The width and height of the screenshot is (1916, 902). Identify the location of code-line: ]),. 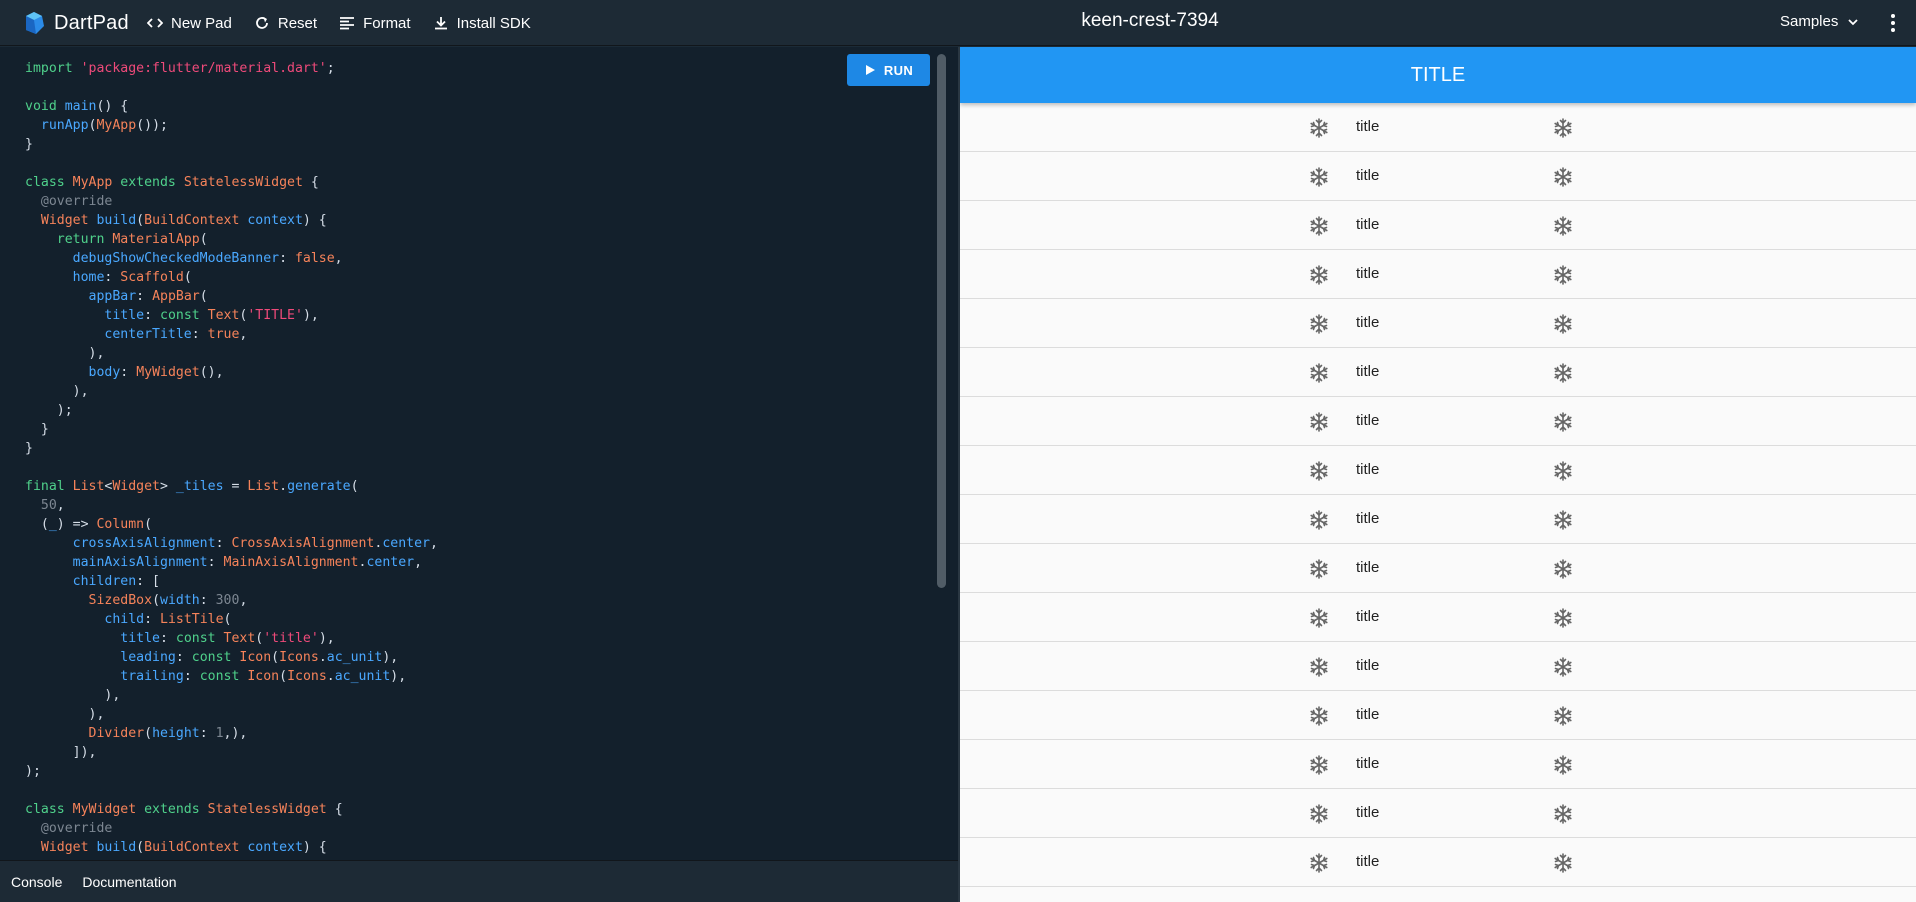
(231, 752).